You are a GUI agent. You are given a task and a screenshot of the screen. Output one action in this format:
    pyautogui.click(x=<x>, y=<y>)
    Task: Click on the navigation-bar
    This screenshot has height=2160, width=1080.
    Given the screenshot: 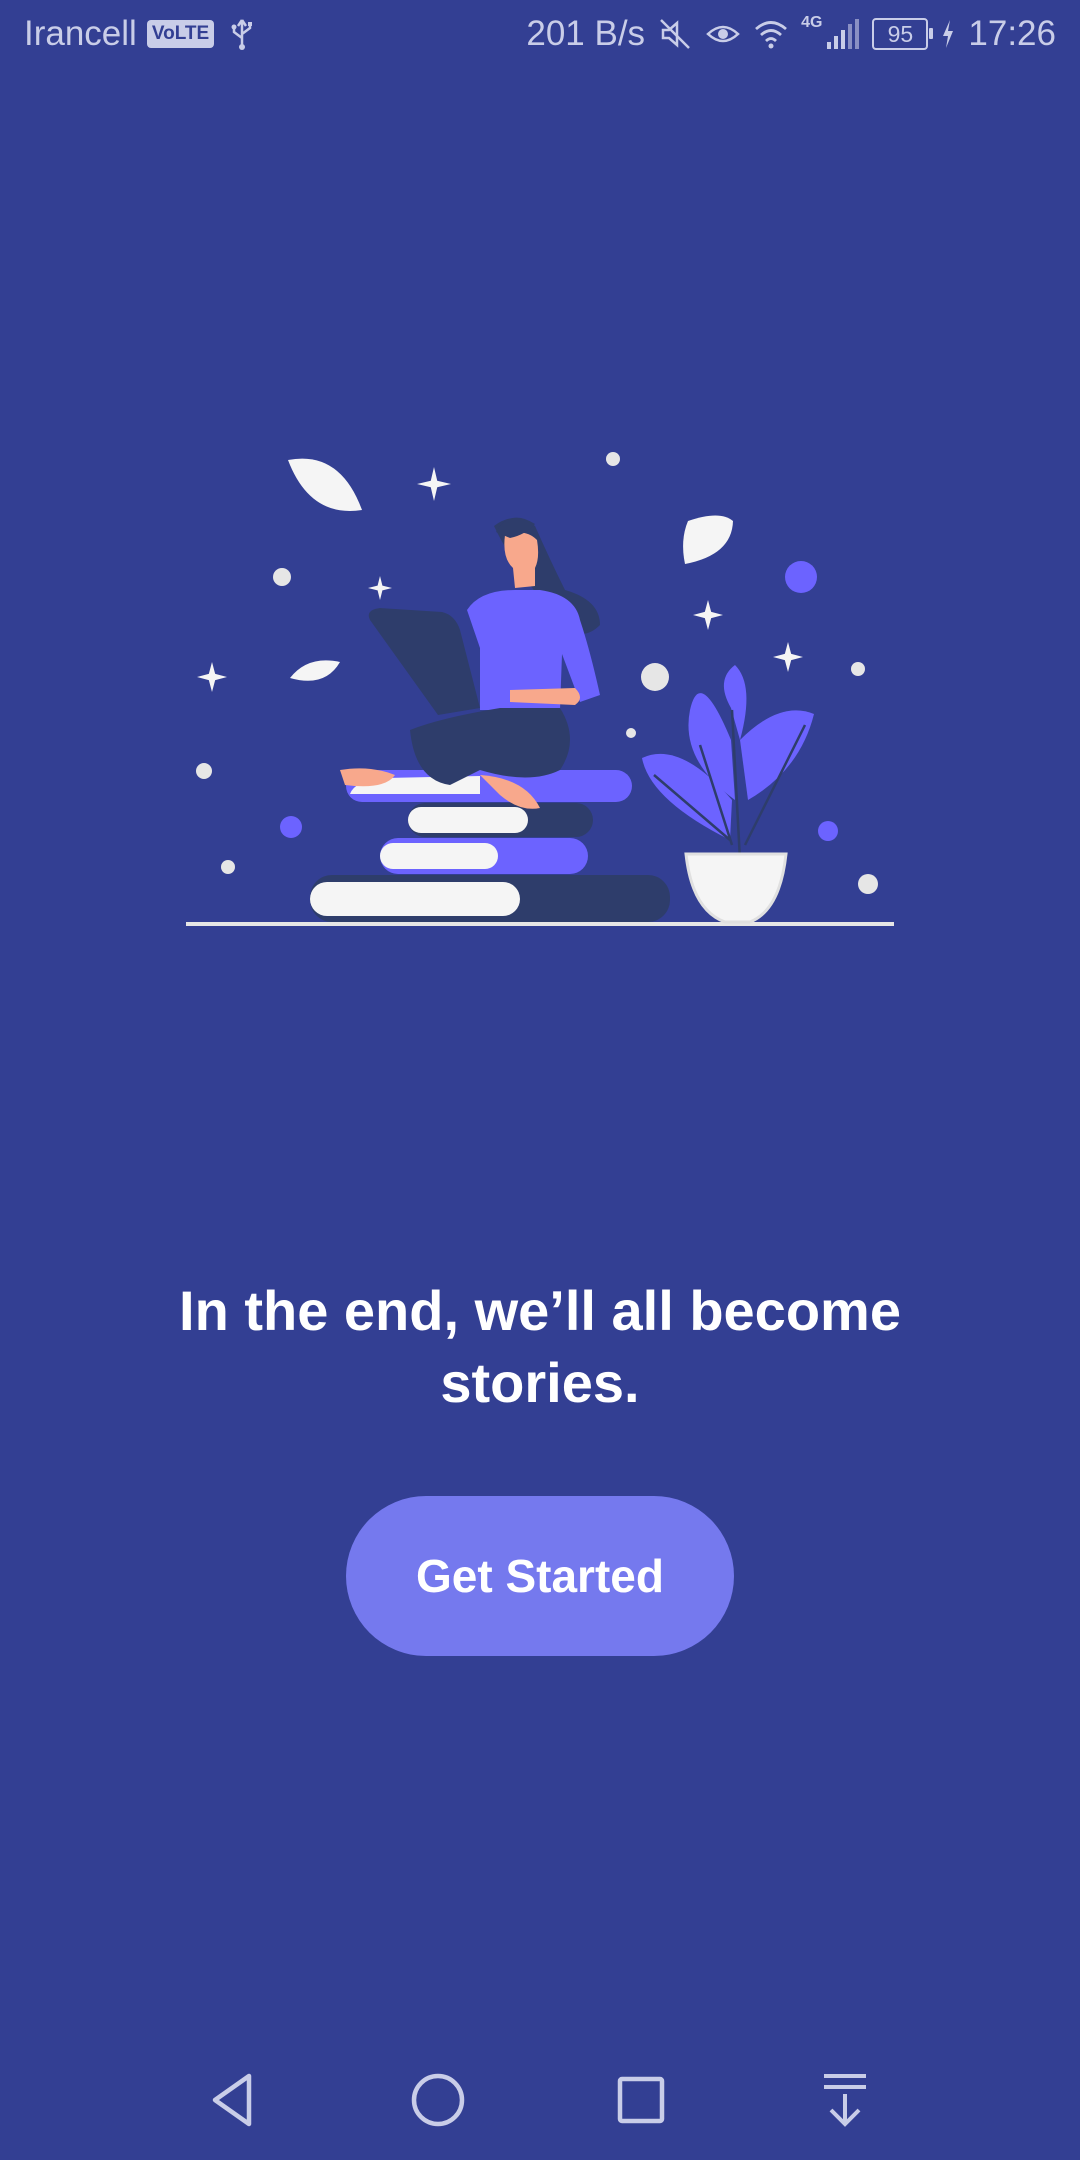 What is the action you would take?
    pyautogui.click(x=540, y=2110)
    